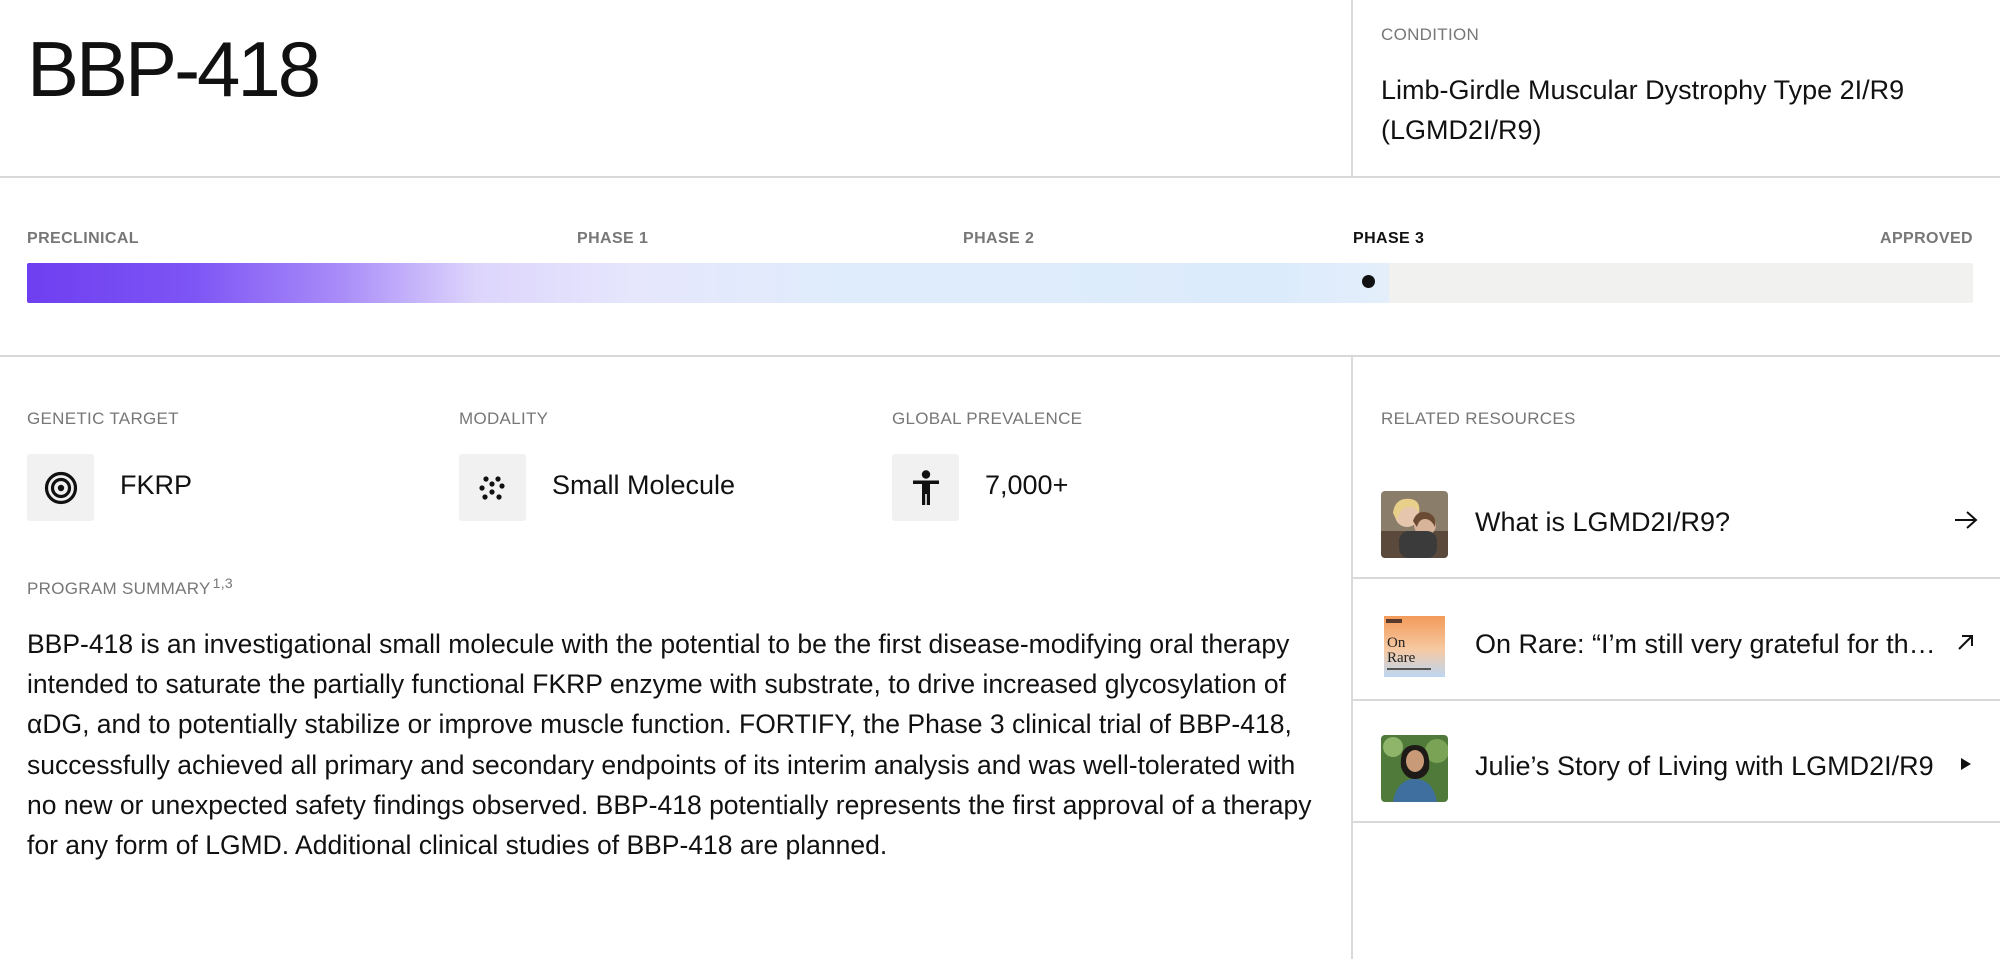  I want to click on summary-label: PROGRAM SUMMARY 1,3, so click(130, 587).